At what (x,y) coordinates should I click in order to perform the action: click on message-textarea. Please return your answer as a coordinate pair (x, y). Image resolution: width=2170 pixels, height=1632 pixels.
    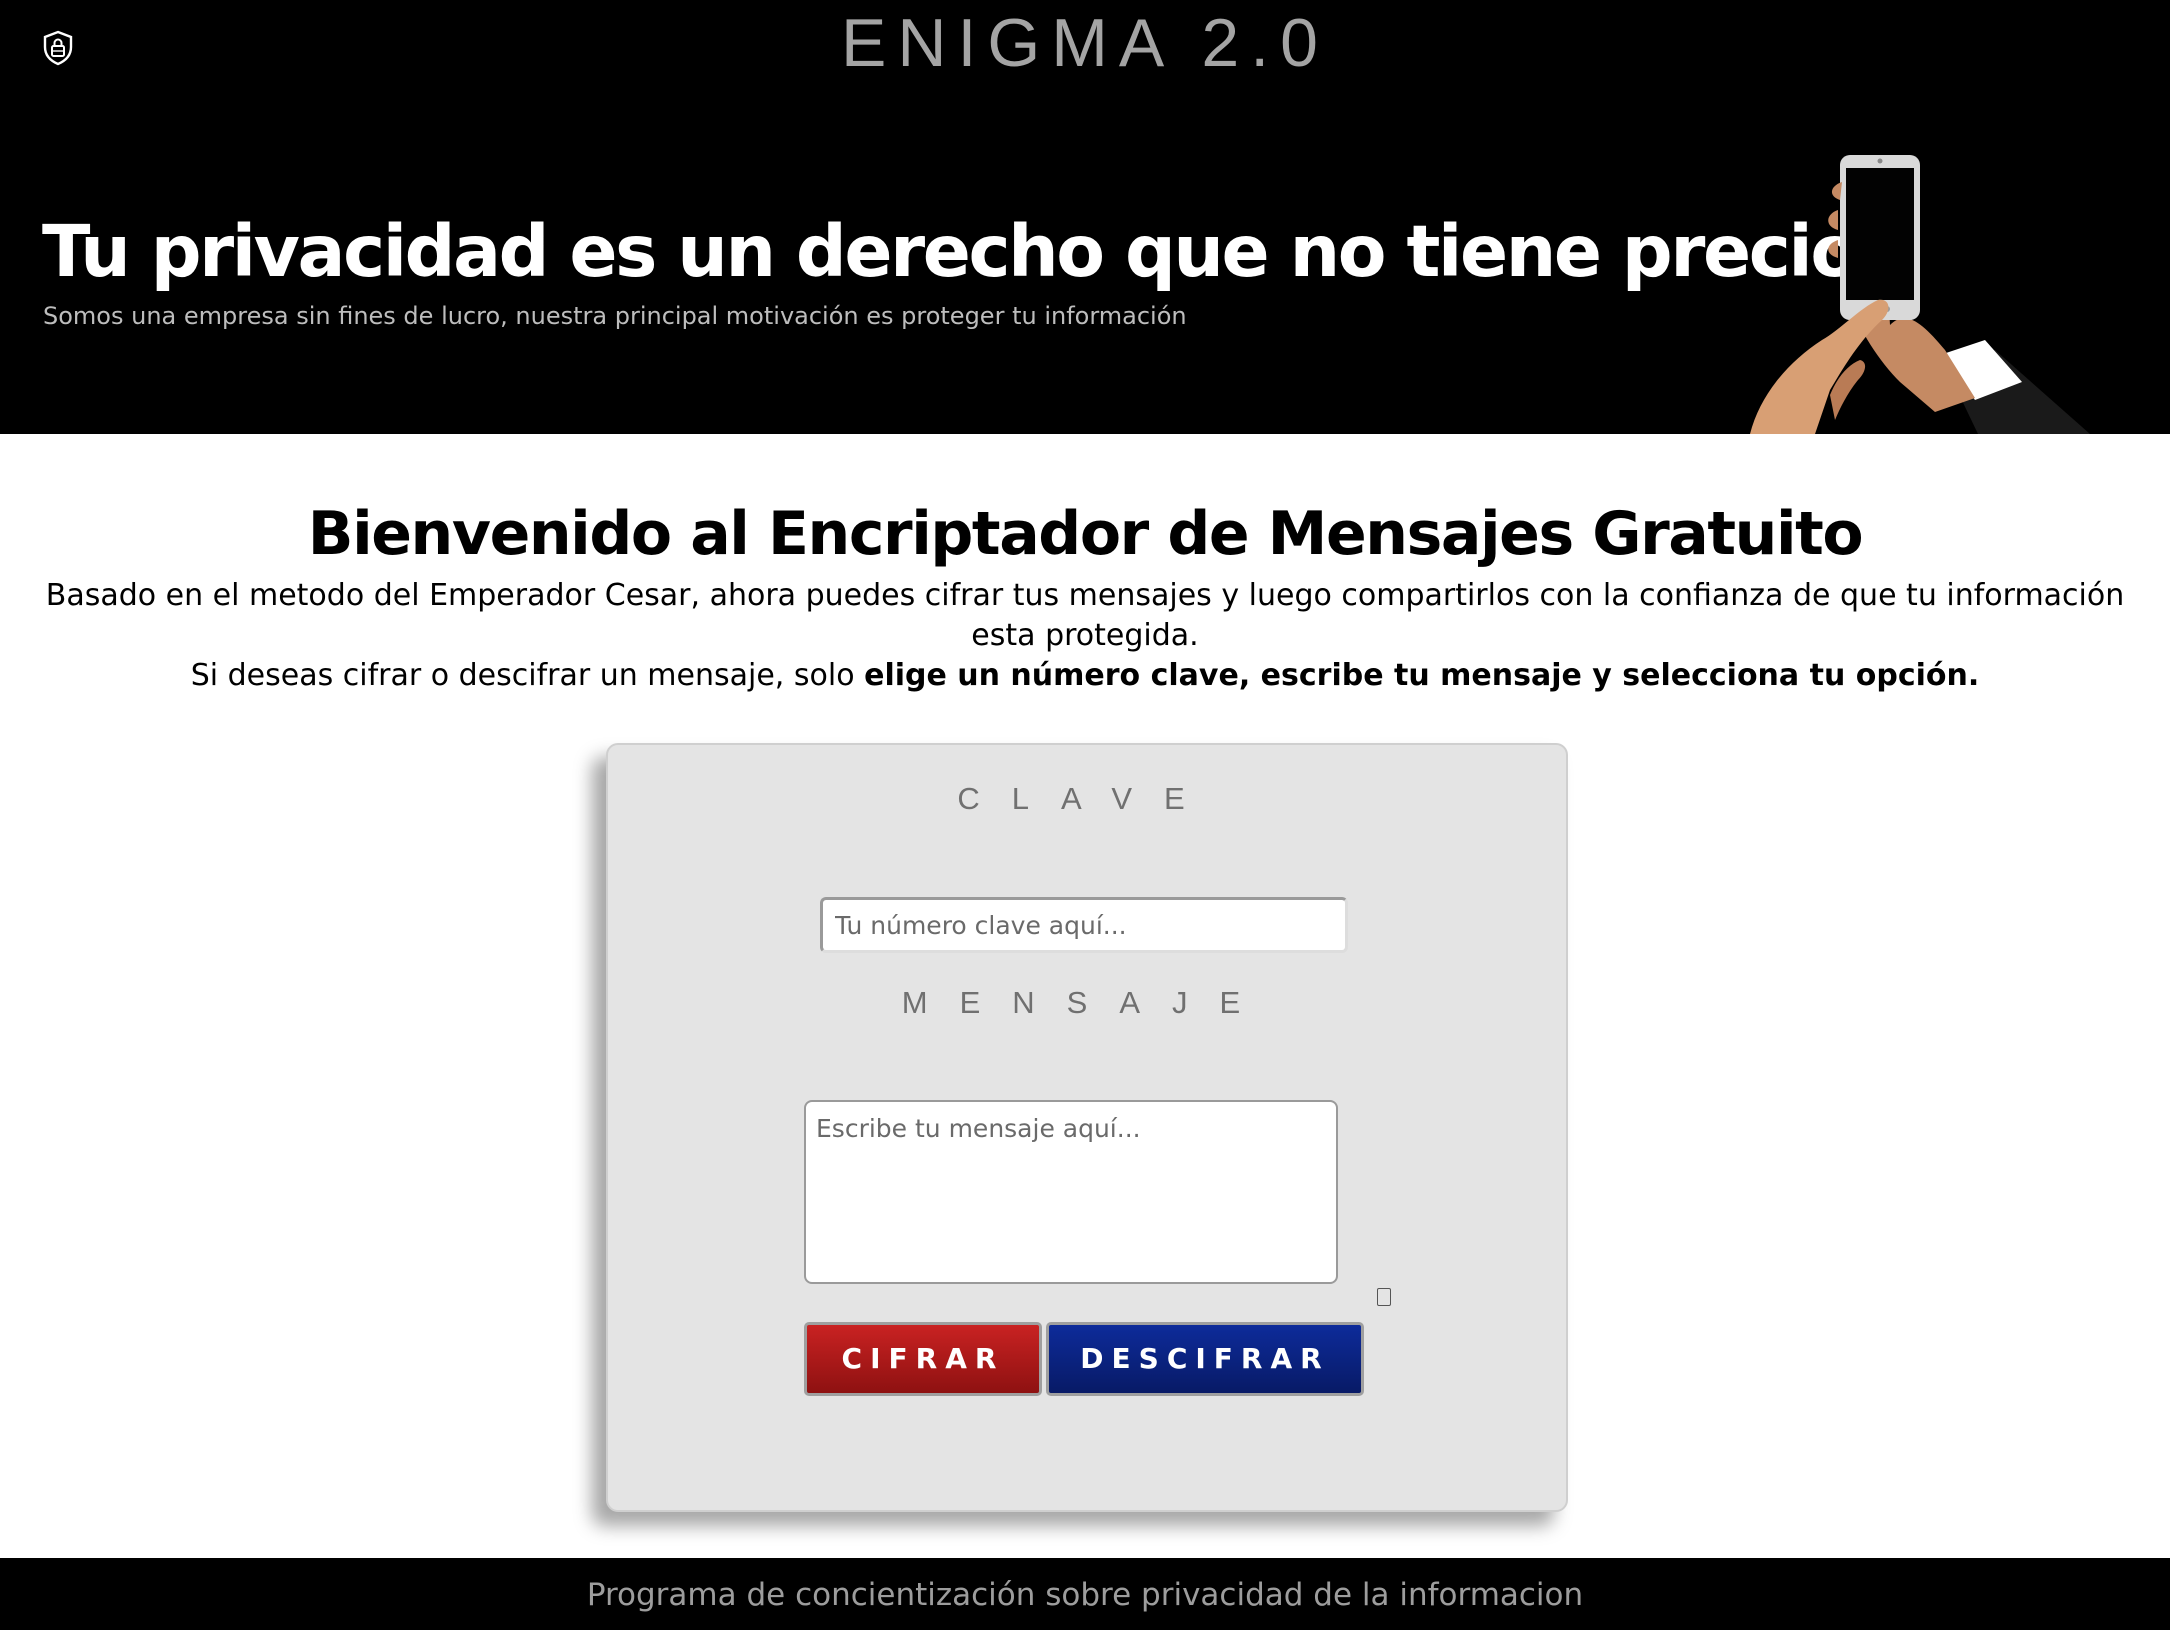
    Looking at the image, I should click on (1071, 1192).